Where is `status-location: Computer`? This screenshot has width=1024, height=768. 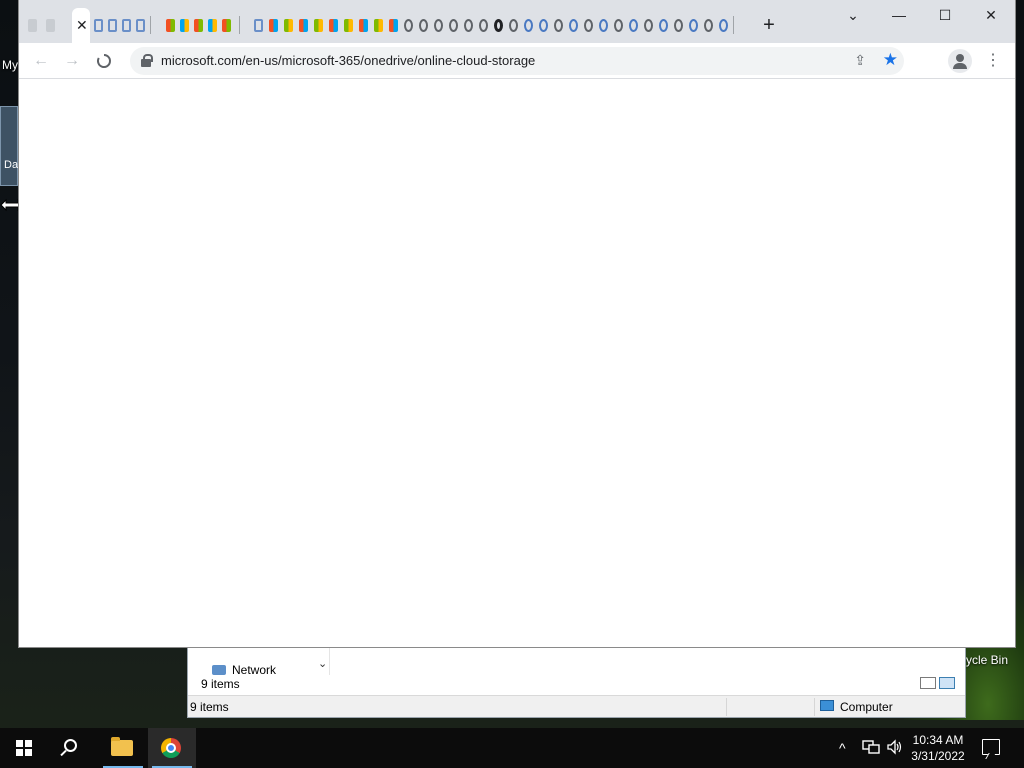
status-location: Computer is located at coordinates (866, 707).